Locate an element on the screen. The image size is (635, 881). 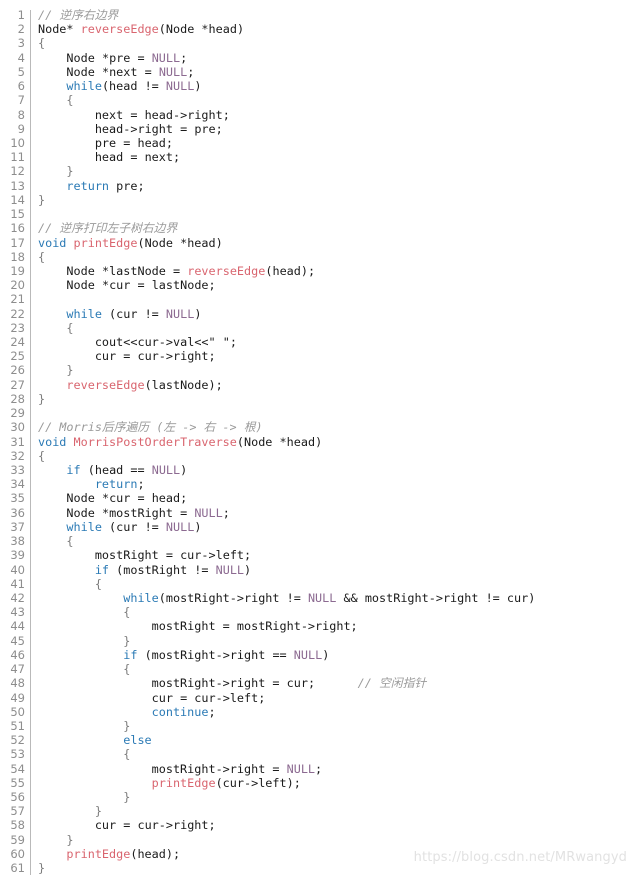
code-line: if (head == NULL) is located at coordinates (127, 470).